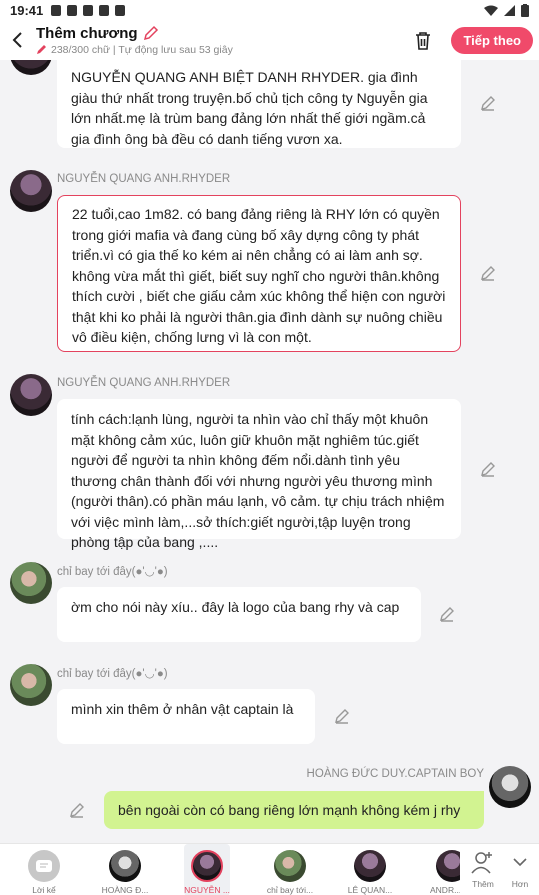  Describe the element at coordinates (395, 774) in the screenshot. I see `character-name: HOÀNG ĐỨC DUY.CAPTAIN BOY` at that location.